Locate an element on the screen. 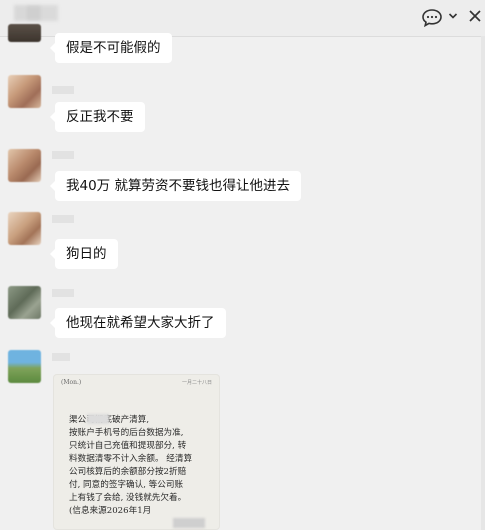  document-line: 上有钱了会给, 没钱就先欠着。 is located at coordinates (128, 498).